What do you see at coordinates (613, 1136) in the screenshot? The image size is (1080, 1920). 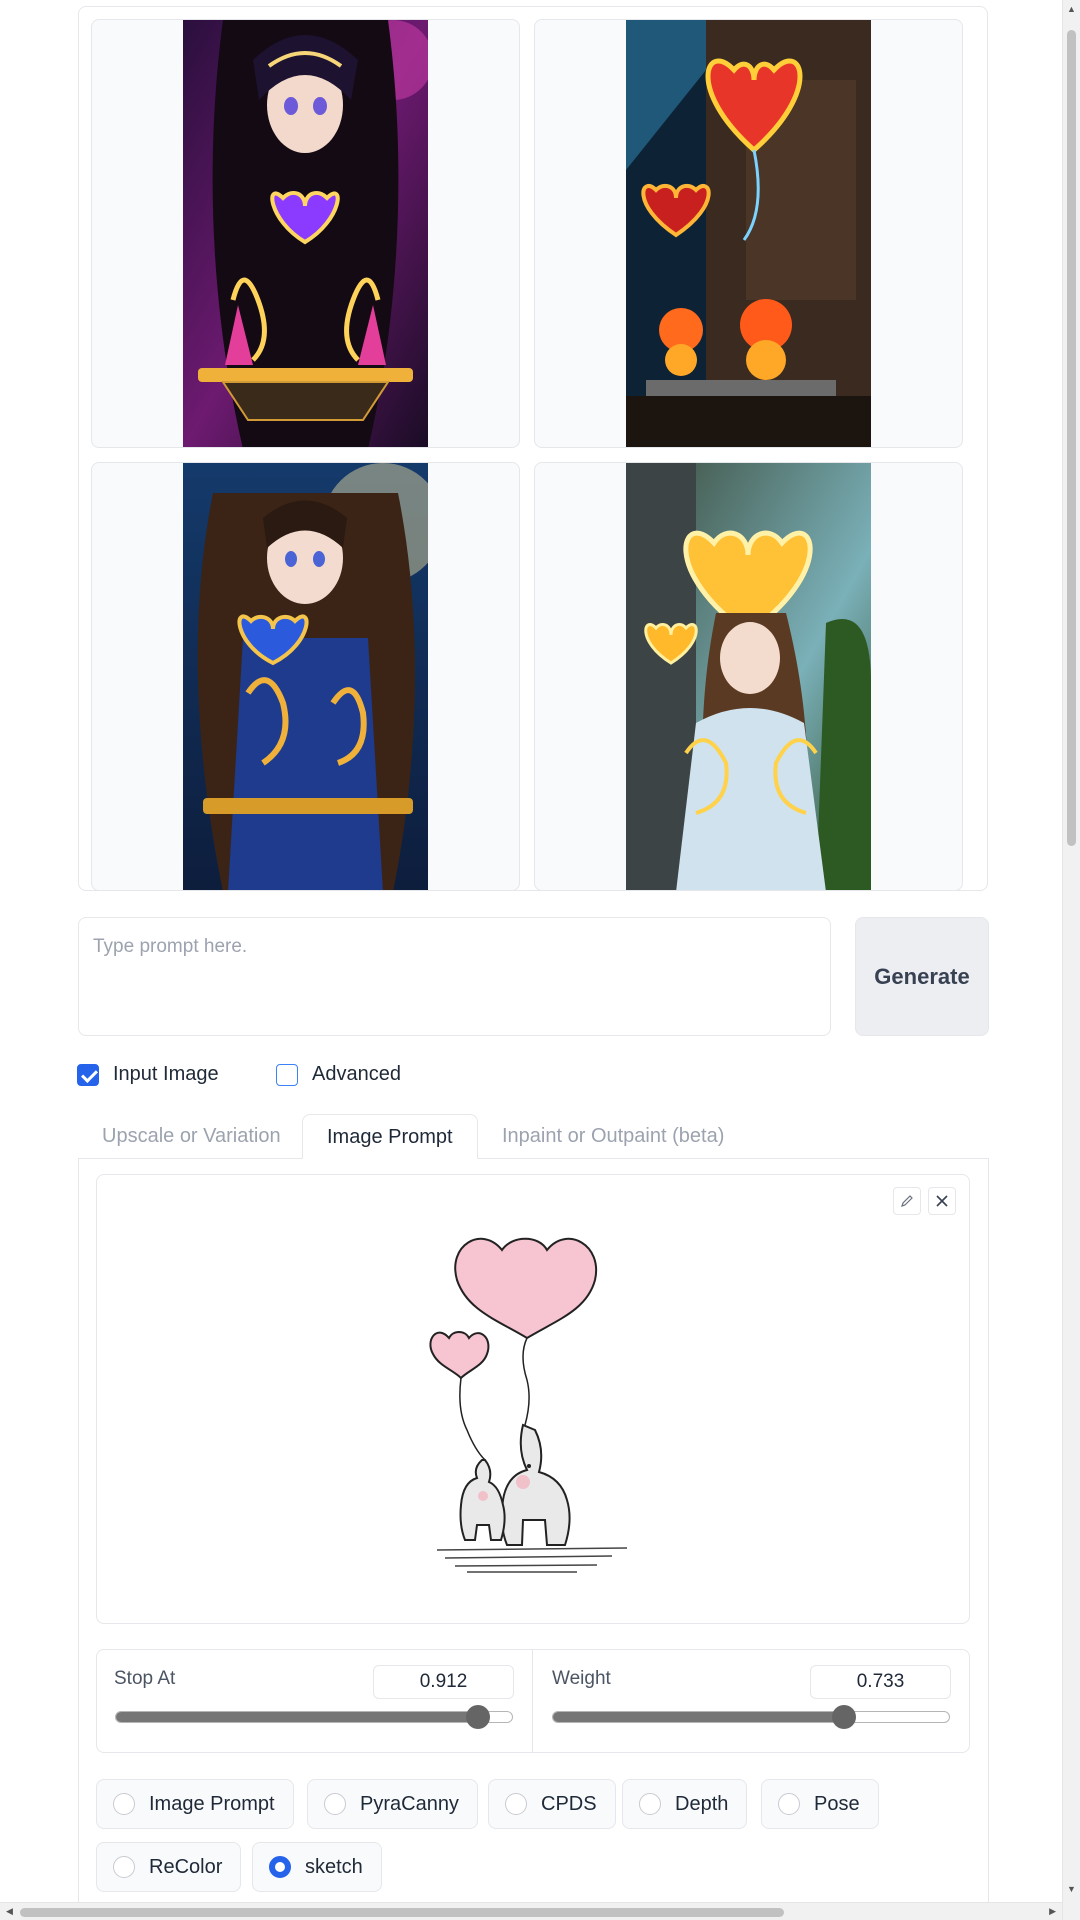 I see `tab-inpaint-or-outpaint: Inpaint or Outpaint (beta)` at bounding box center [613, 1136].